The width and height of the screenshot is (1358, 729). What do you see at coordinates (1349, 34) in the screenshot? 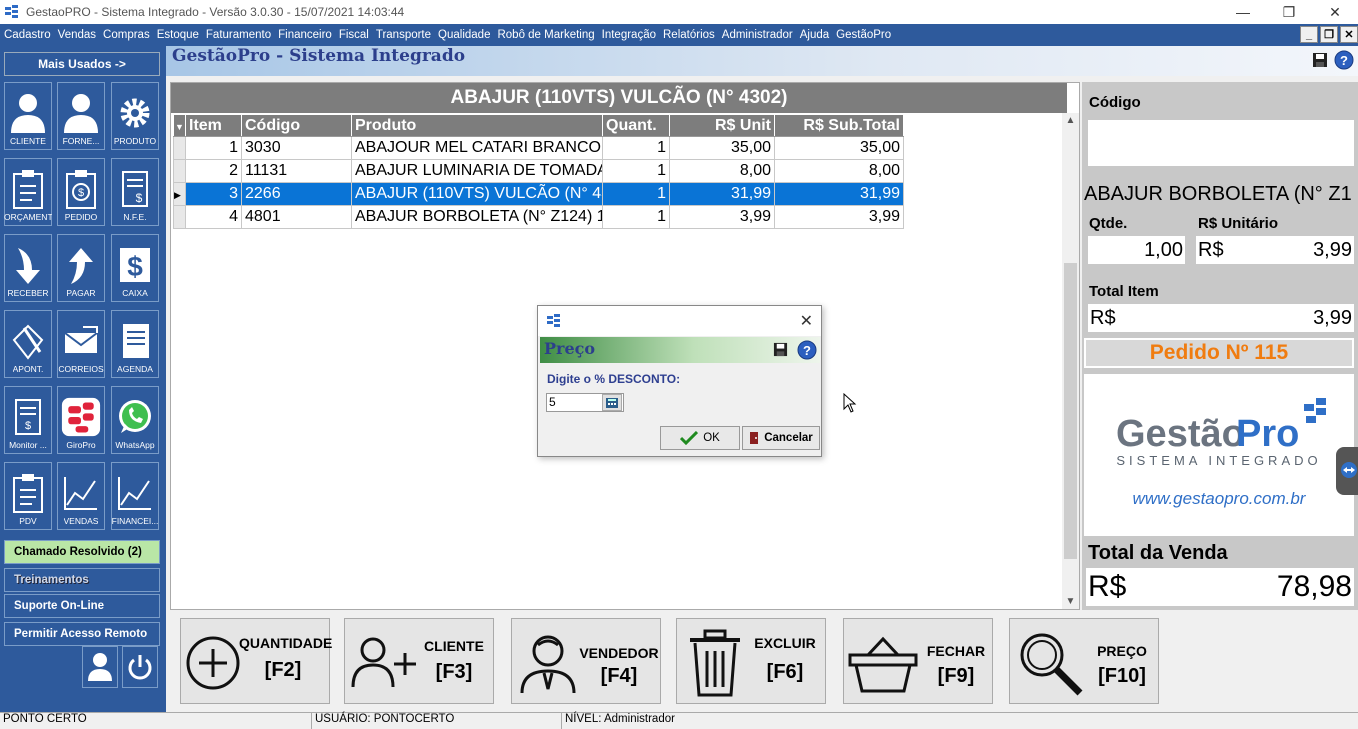
I see `mdi-close-icon: ✕` at bounding box center [1349, 34].